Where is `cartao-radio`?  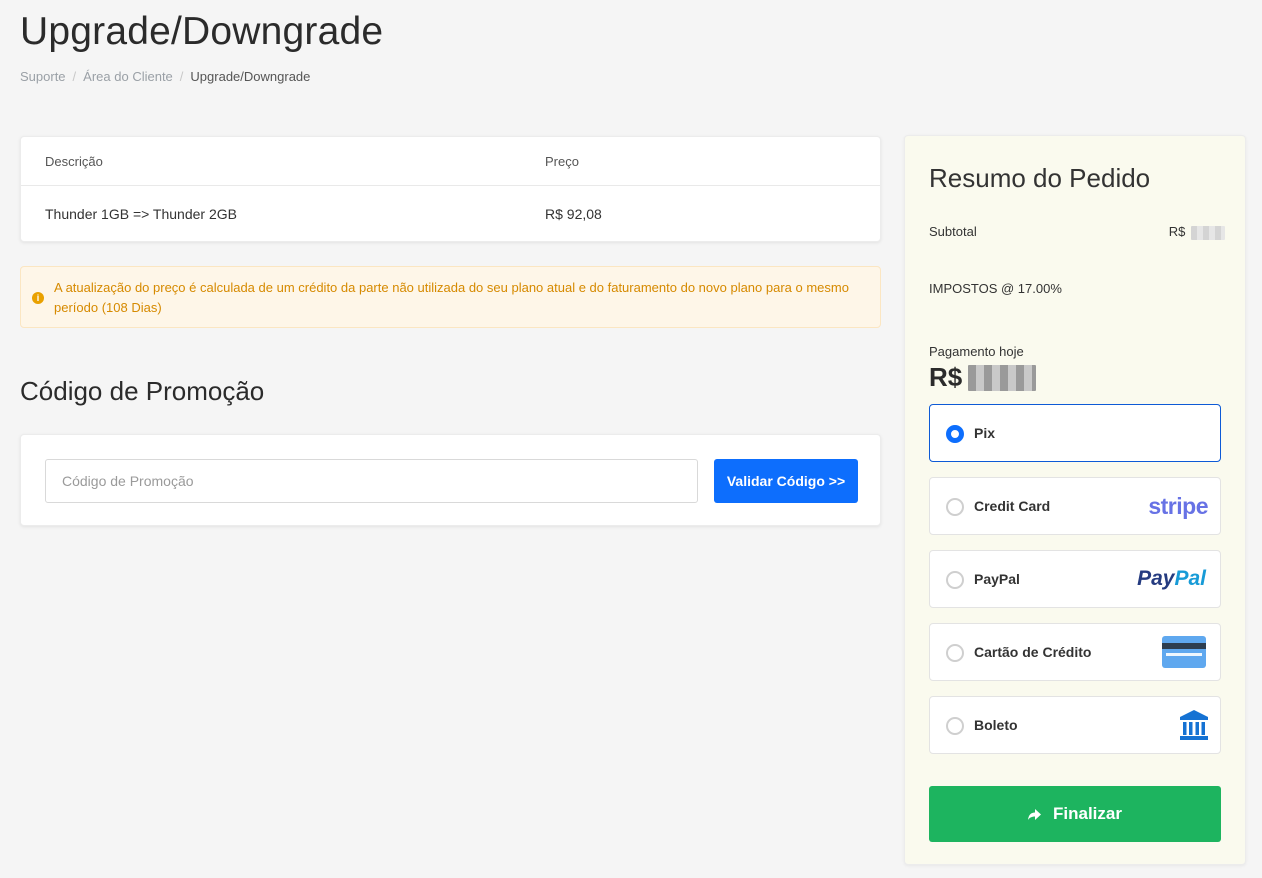
cartao-radio is located at coordinates (955, 653).